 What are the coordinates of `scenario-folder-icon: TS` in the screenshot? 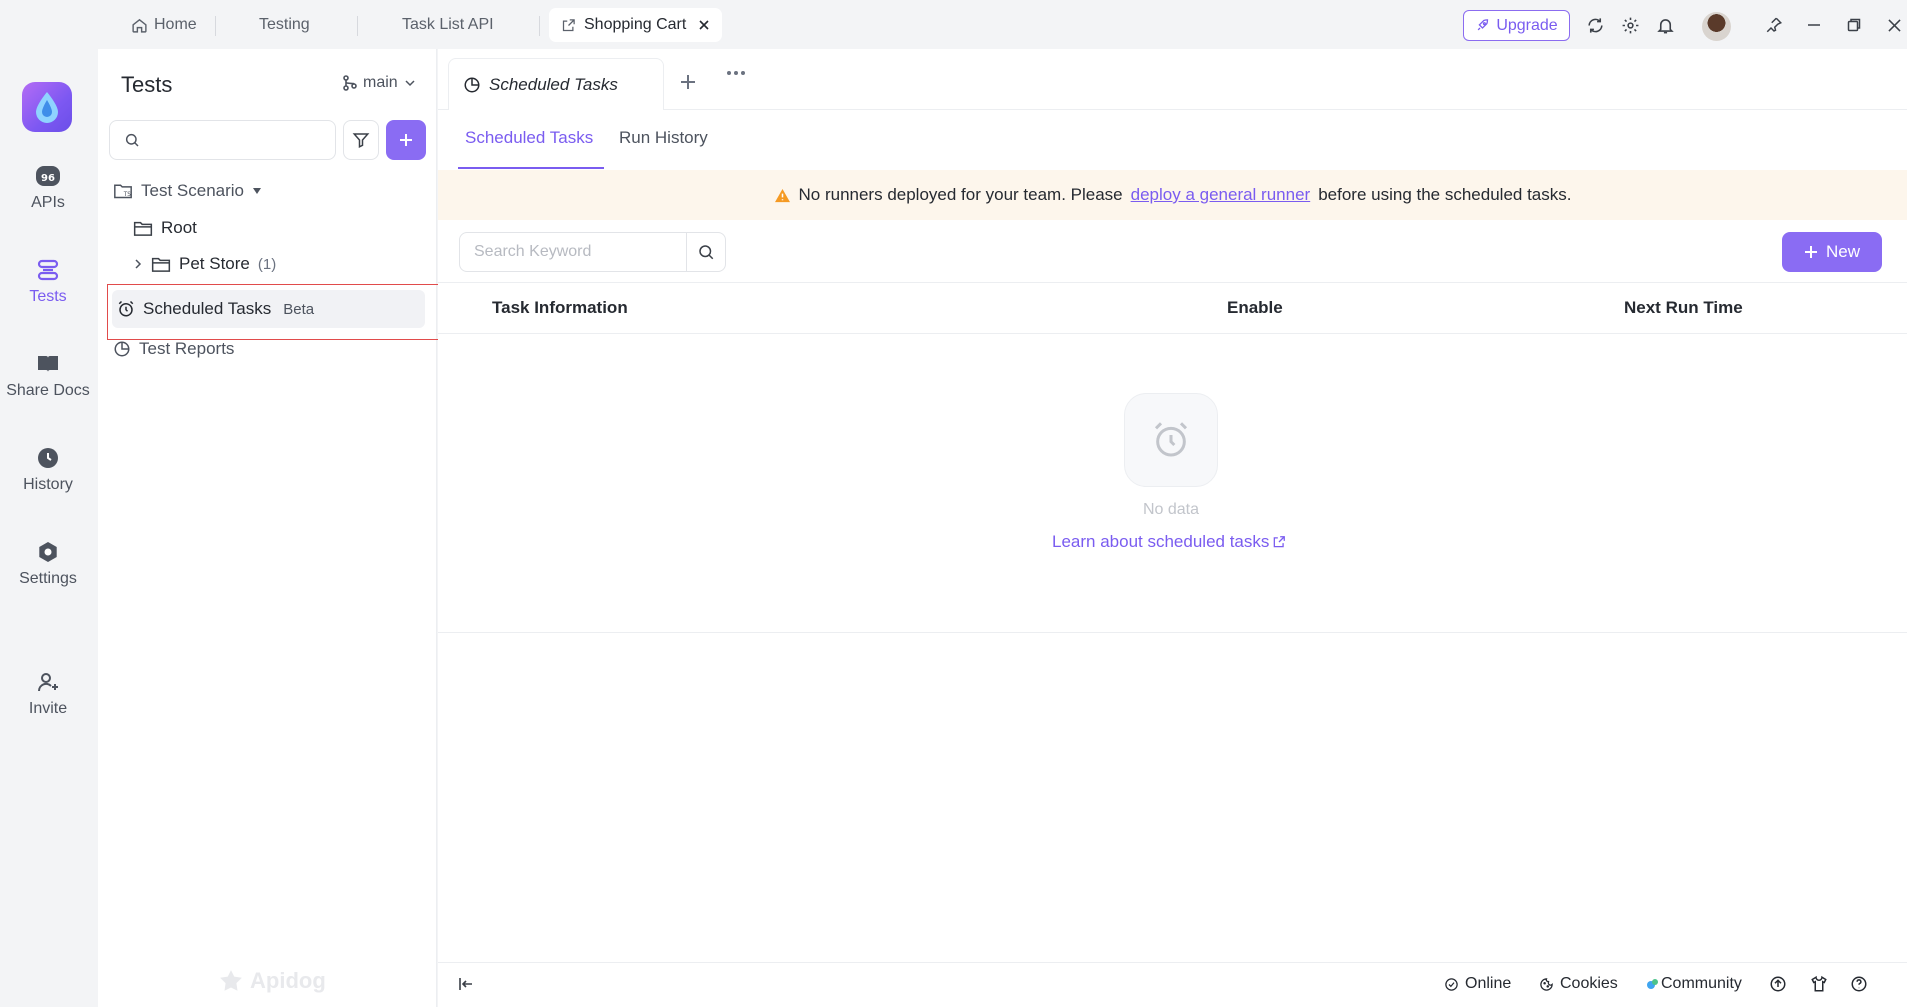 It's located at (123, 191).